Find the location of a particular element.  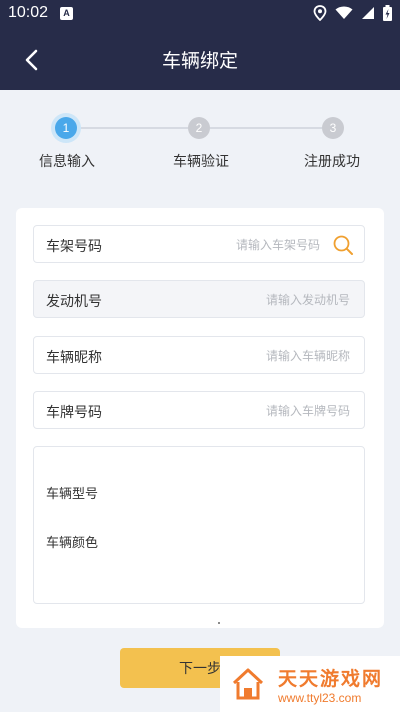

app-header: 车辆绑定 is located at coordinates (200, 59).